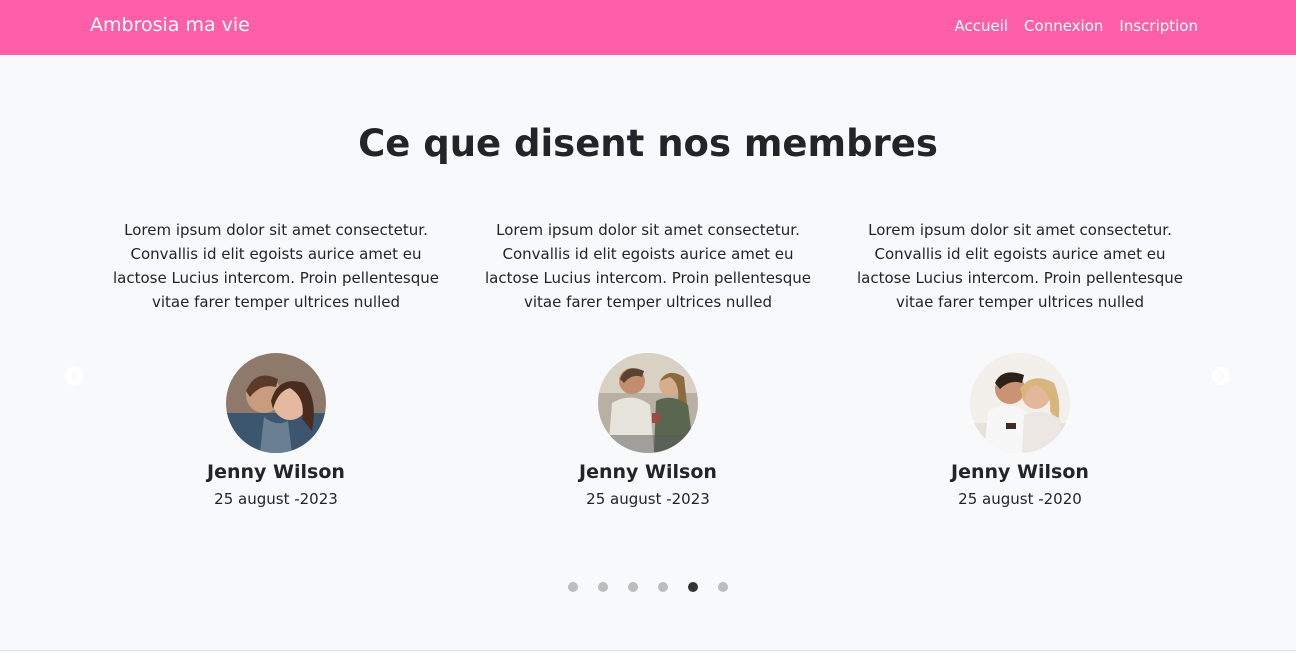  Describe the element at coordinates (1063, 26) in the screenshot. I see `nav-link-connexion: Connexion` at that location.